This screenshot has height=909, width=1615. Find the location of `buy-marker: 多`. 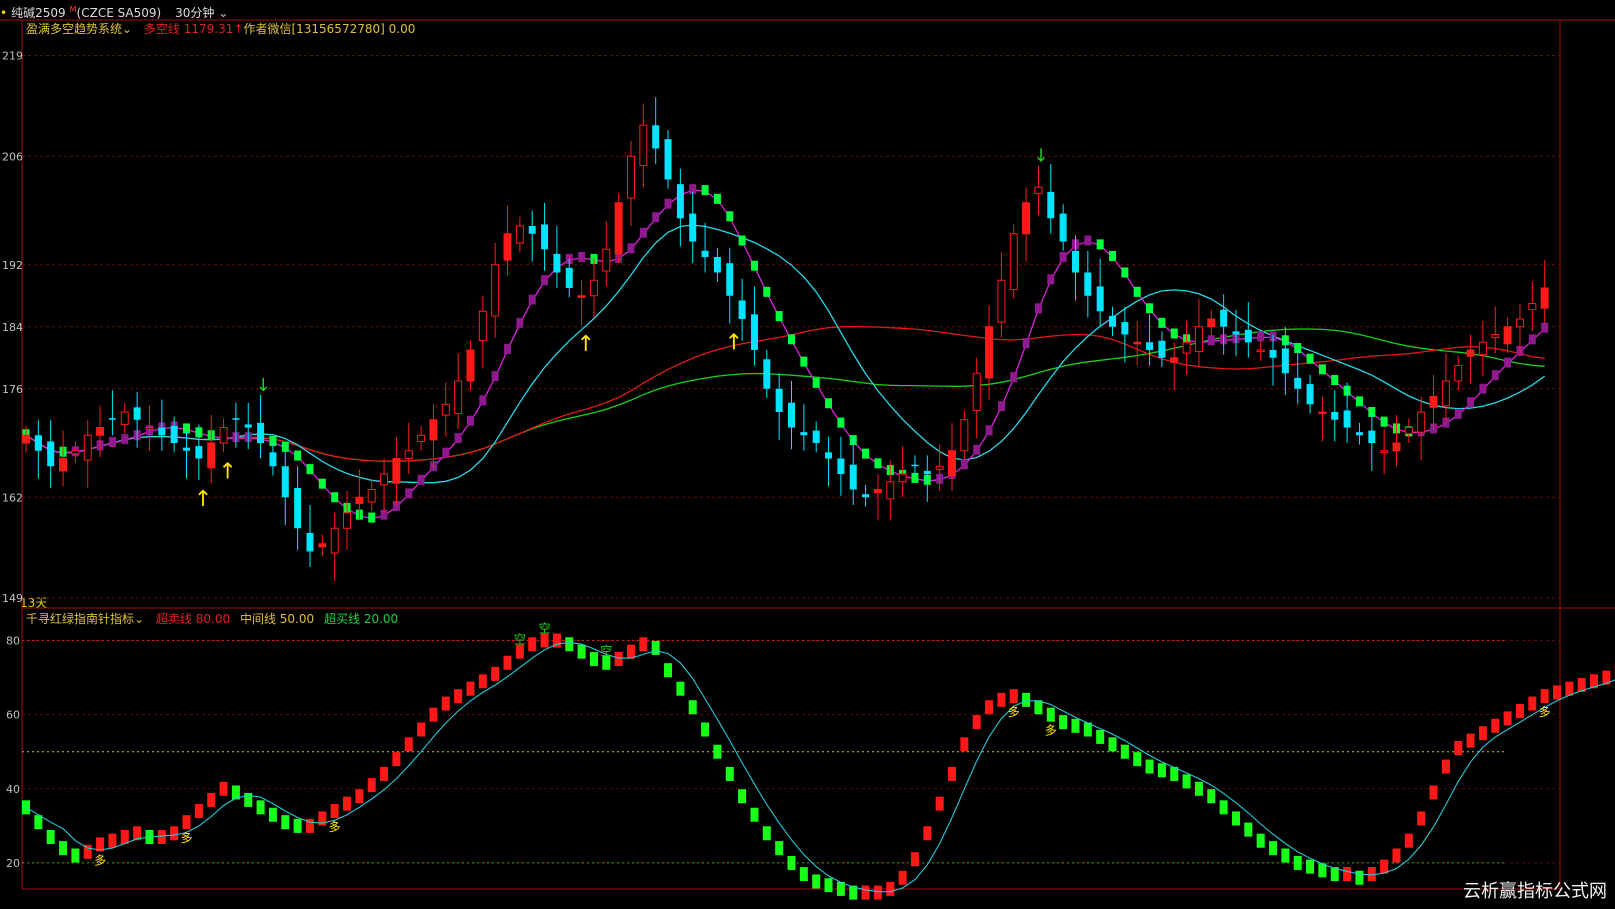

buy-marker: 多 is located at coordinates (100, 860).